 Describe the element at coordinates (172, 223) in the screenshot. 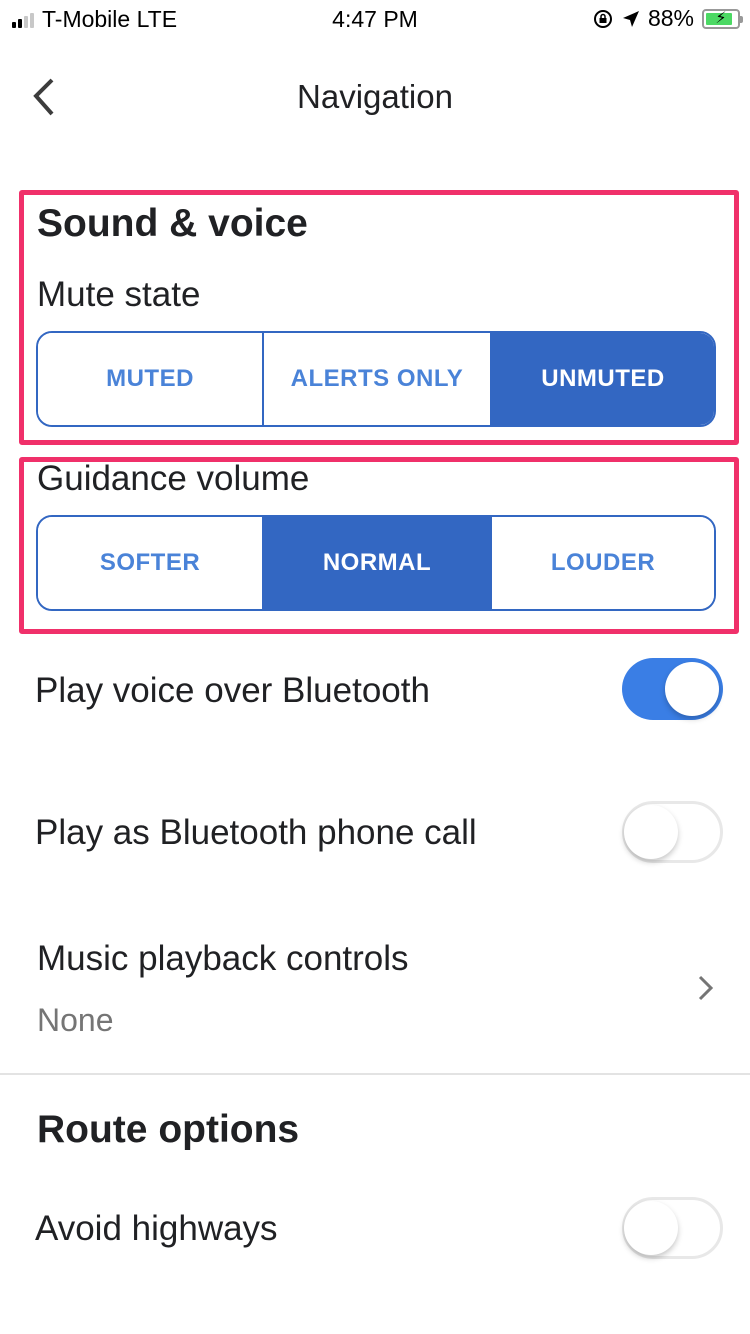

I see `section-title-sound-voice: Sound & voice` at that location.